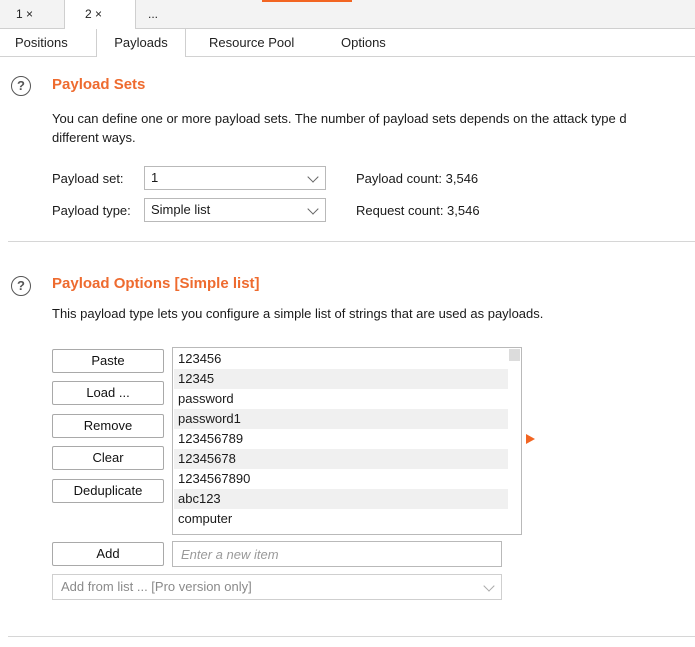  I want to click on payload-set-select: 1, so click(235, 178).